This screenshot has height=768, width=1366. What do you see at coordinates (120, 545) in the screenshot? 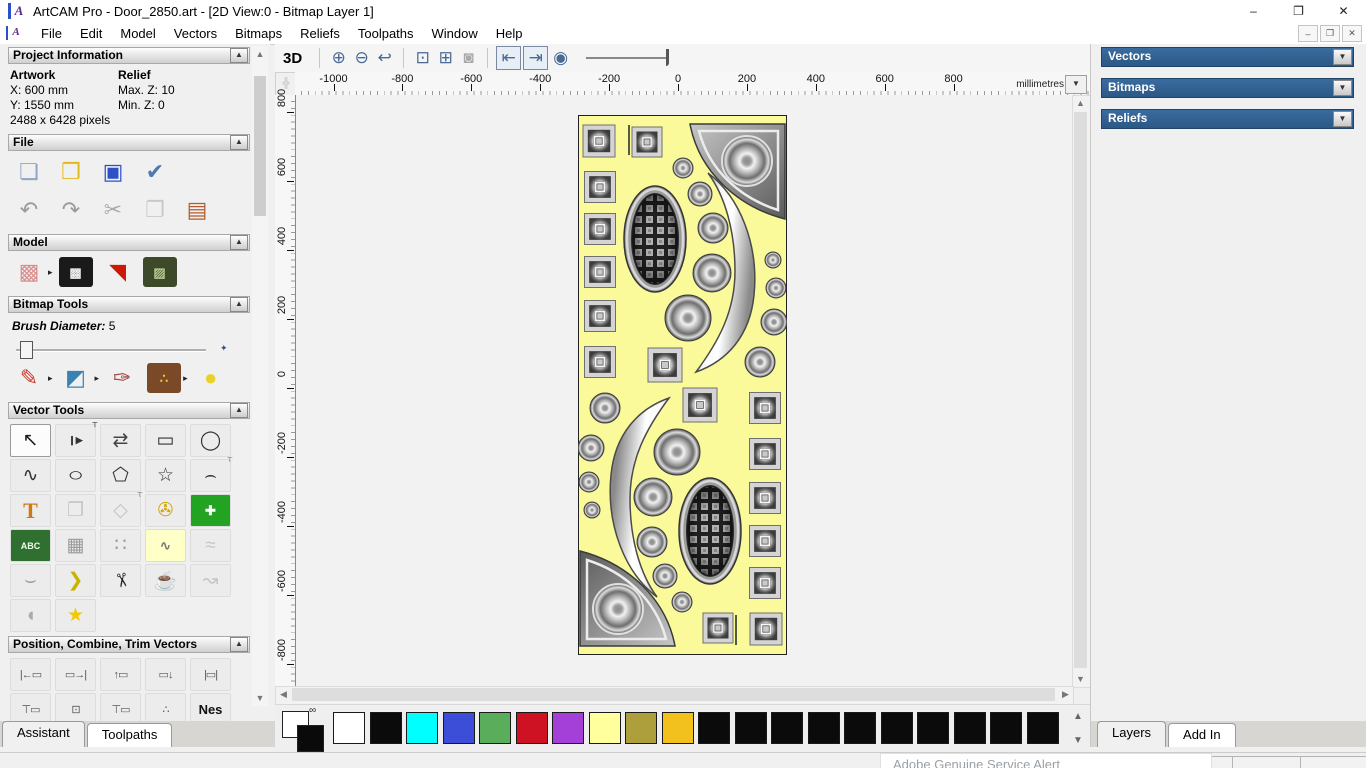
I see `paste-along-curve-icon: ∷` at bounding box center [120, 545].